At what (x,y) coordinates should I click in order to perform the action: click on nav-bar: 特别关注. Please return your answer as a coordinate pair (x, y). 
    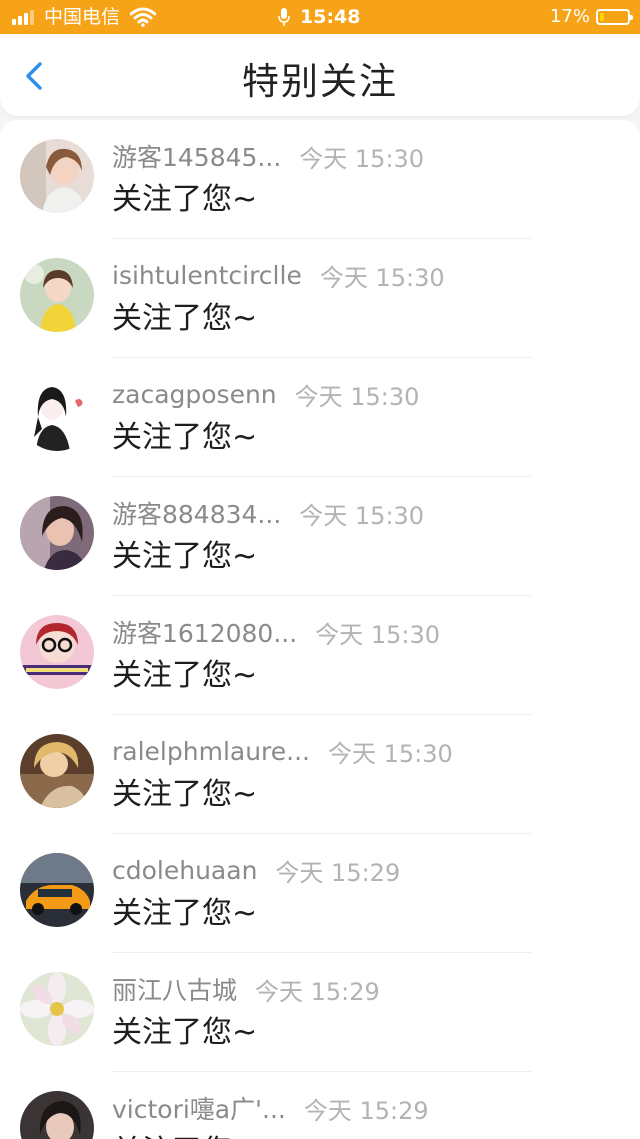
    Looking at the image, I should click on (320, 75).